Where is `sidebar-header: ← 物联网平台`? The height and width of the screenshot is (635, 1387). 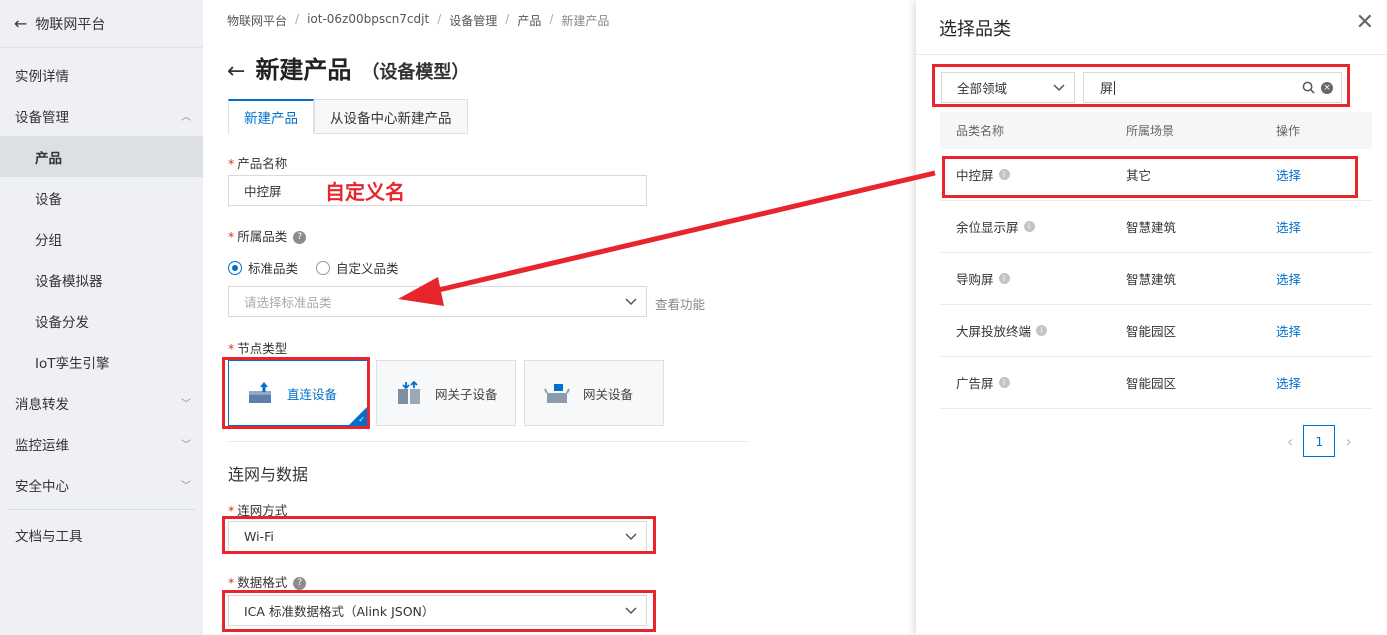
sidebar-header: ← 物联网平台 is located at coordinates (101, 24).